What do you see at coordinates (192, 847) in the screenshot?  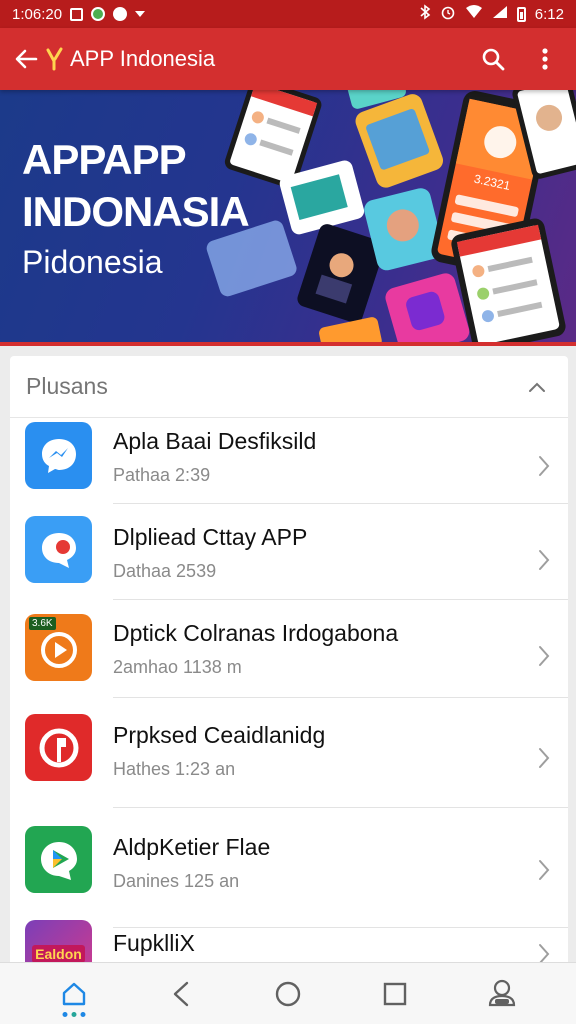 I see `app-title: AldpKetier Flae` at bounding box center [192, 847].